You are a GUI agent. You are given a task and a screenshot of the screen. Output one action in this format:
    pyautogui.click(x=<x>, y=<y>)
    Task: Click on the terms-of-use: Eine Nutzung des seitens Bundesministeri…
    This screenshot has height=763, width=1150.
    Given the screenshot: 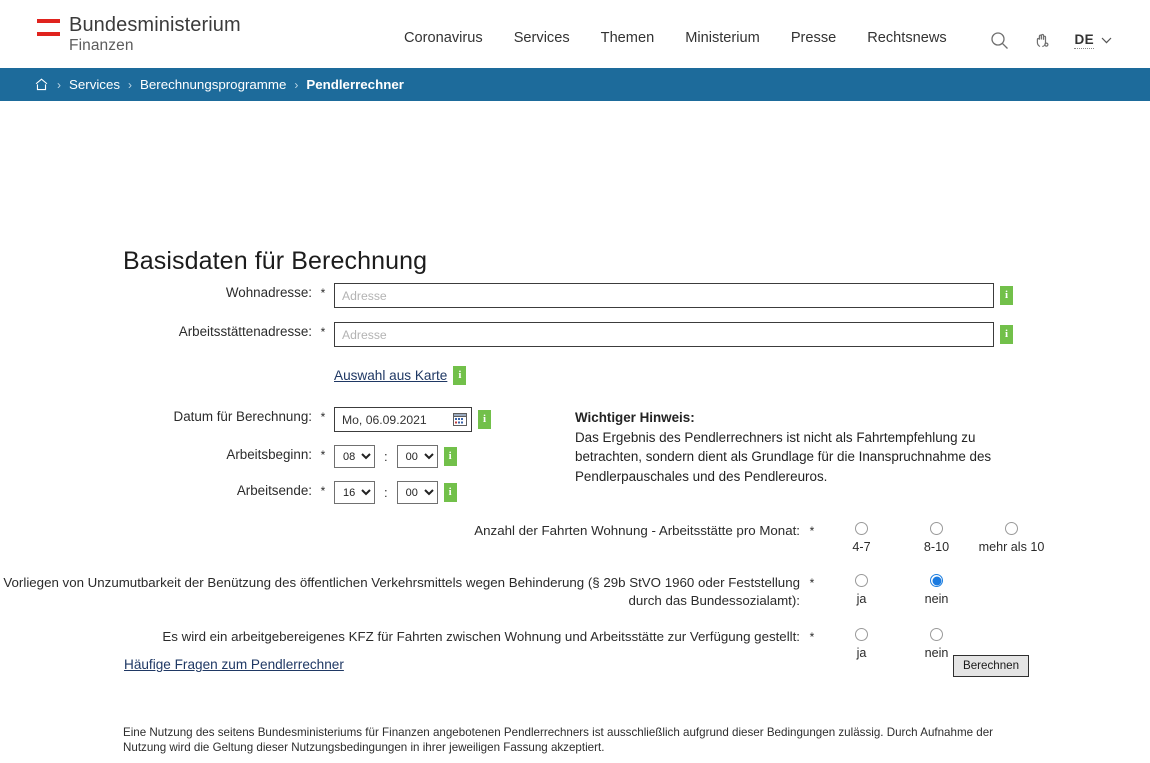 What is the action you would take?
    pyautogui.click(x=578, y=744)
    